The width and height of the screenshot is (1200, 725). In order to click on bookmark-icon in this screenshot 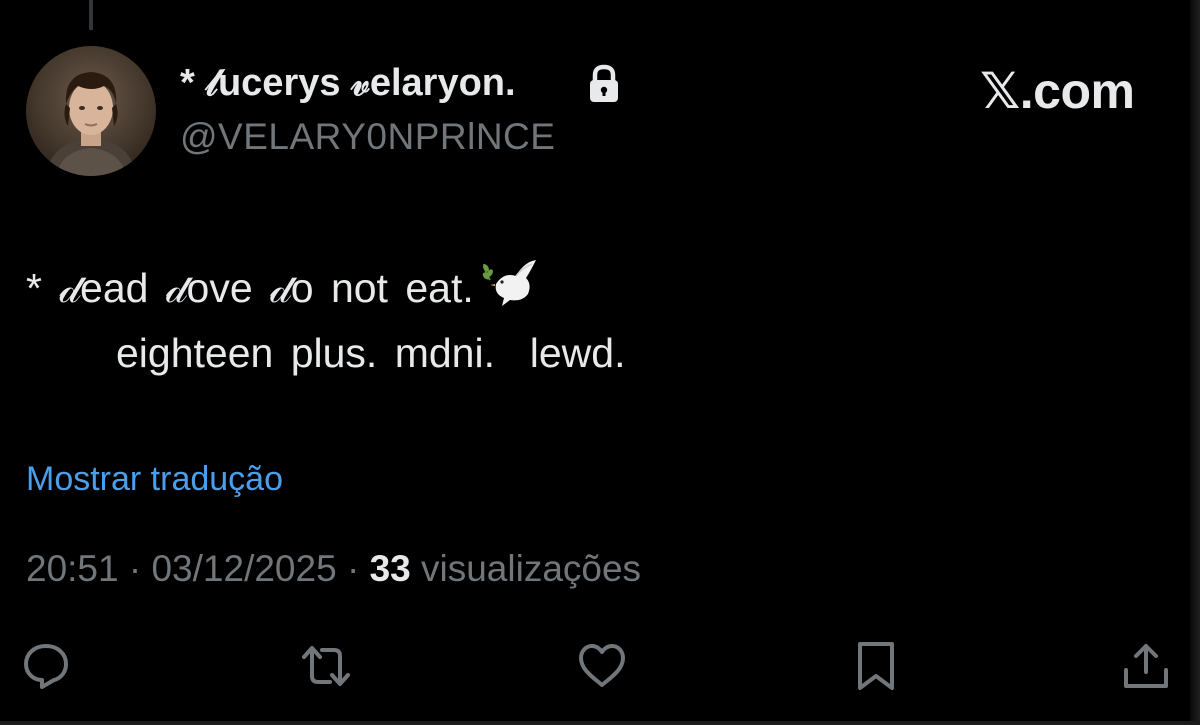, I will do `click(876, 666)`.